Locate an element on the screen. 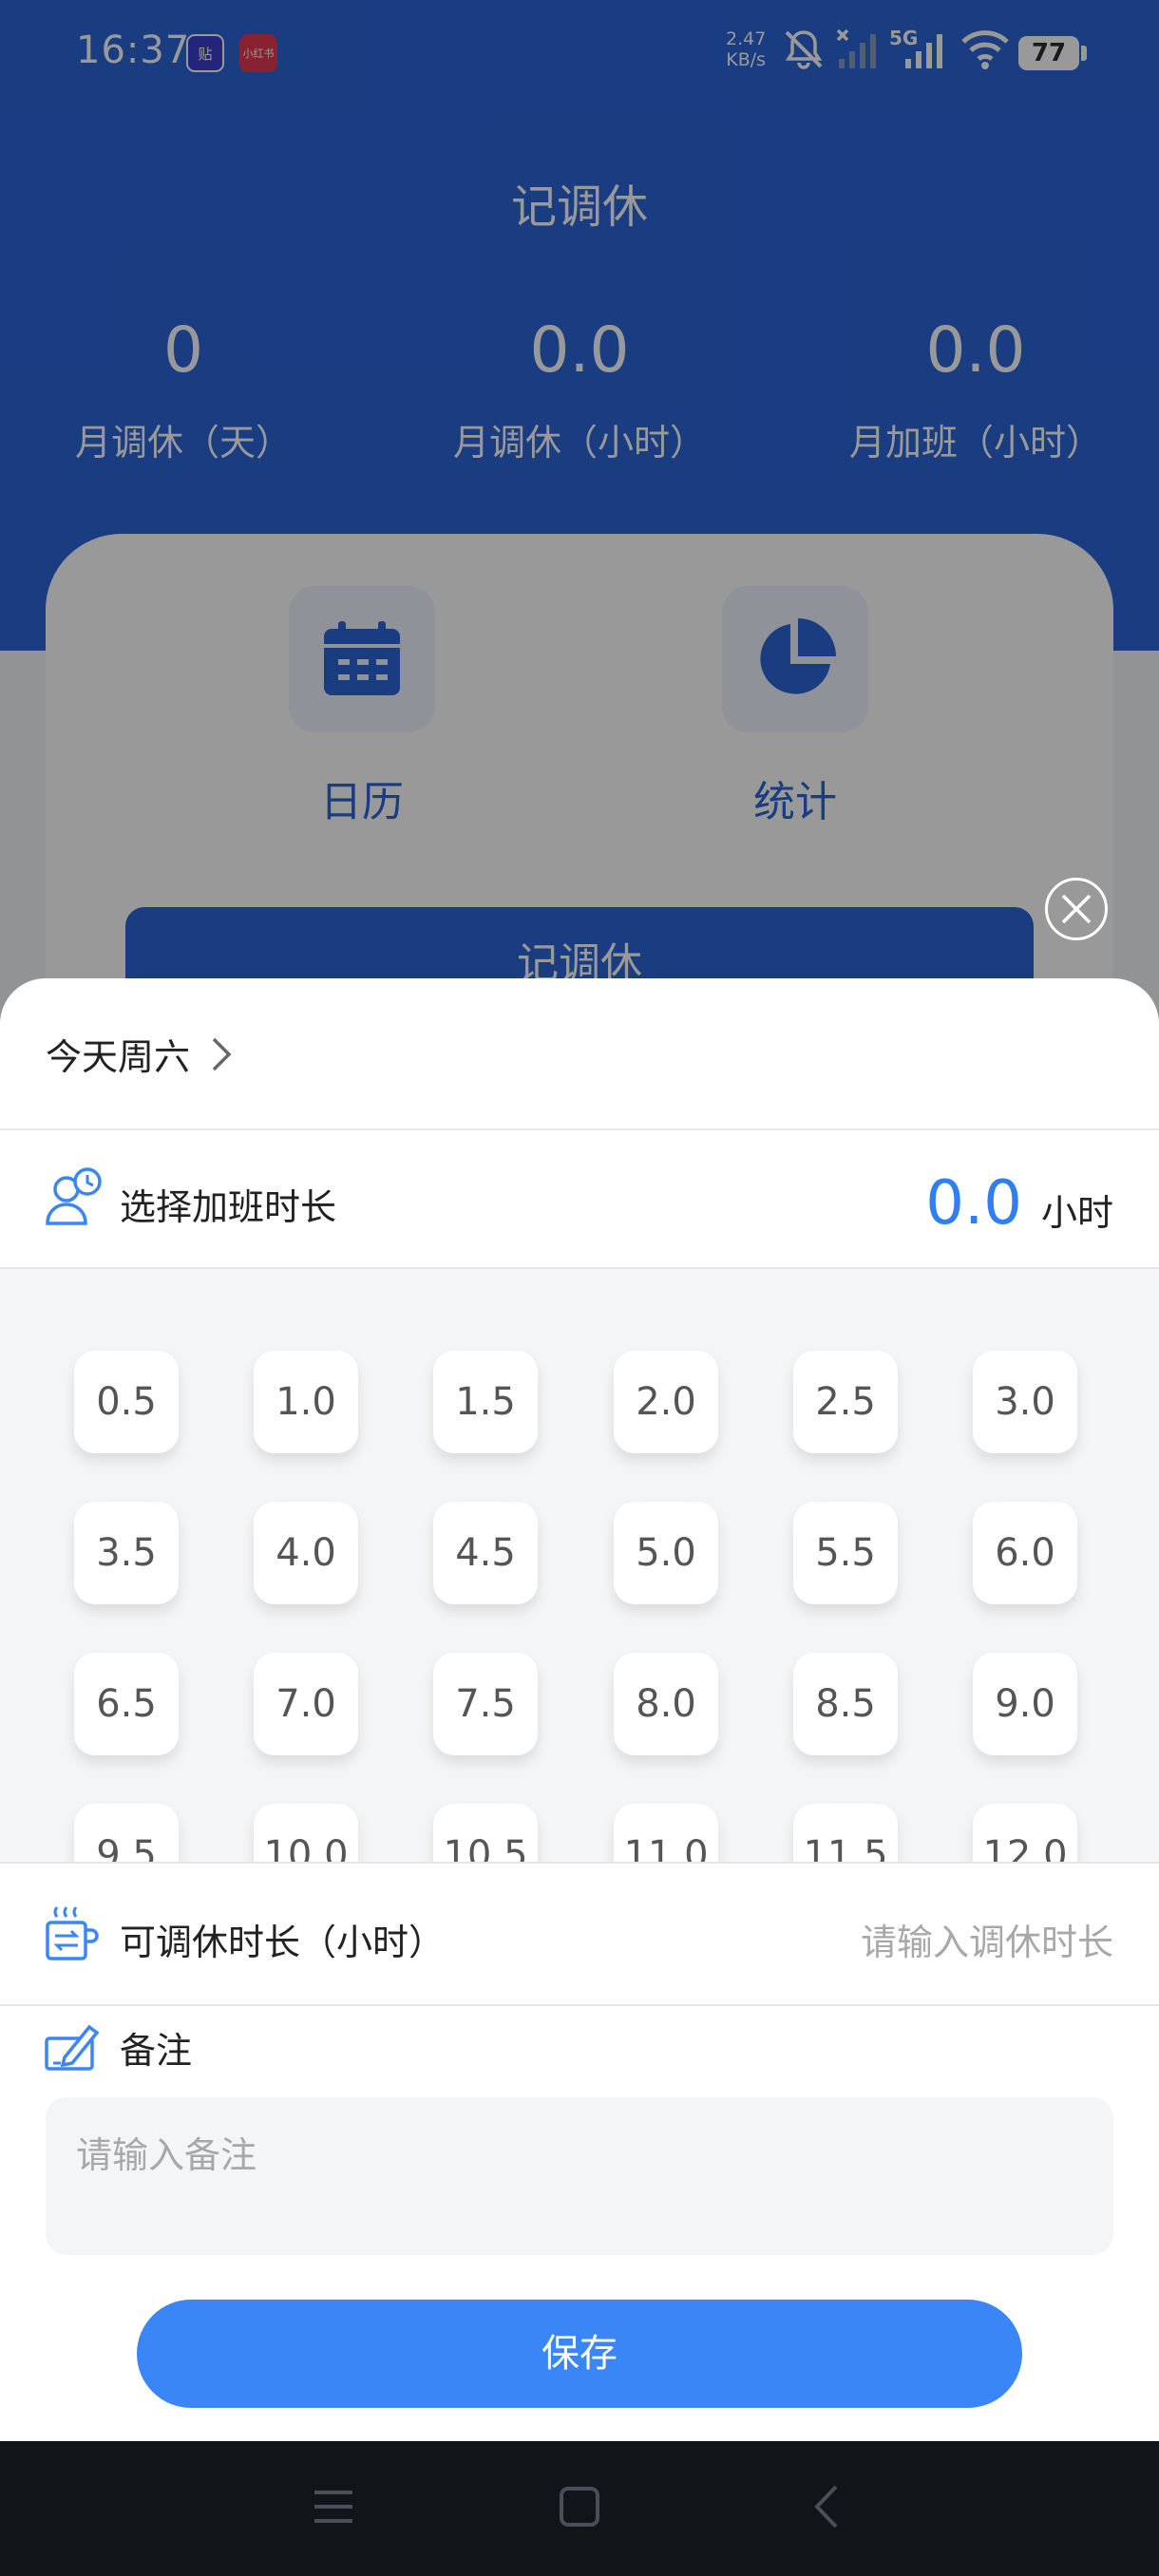  divider is located at coordinates (579, 2005).